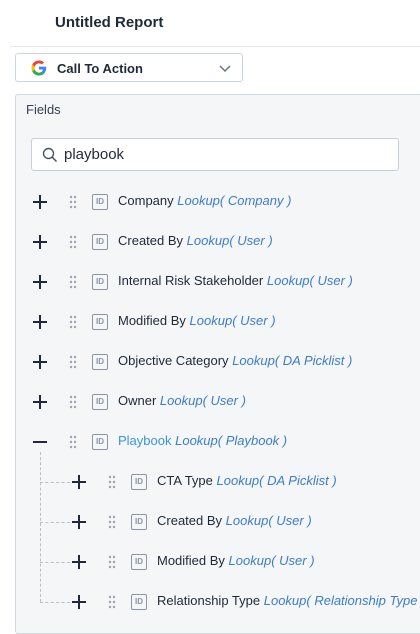 The height and width of the screenshot is (634, 420). I want to click on field-name: Relationship Type, so click(209, 600).